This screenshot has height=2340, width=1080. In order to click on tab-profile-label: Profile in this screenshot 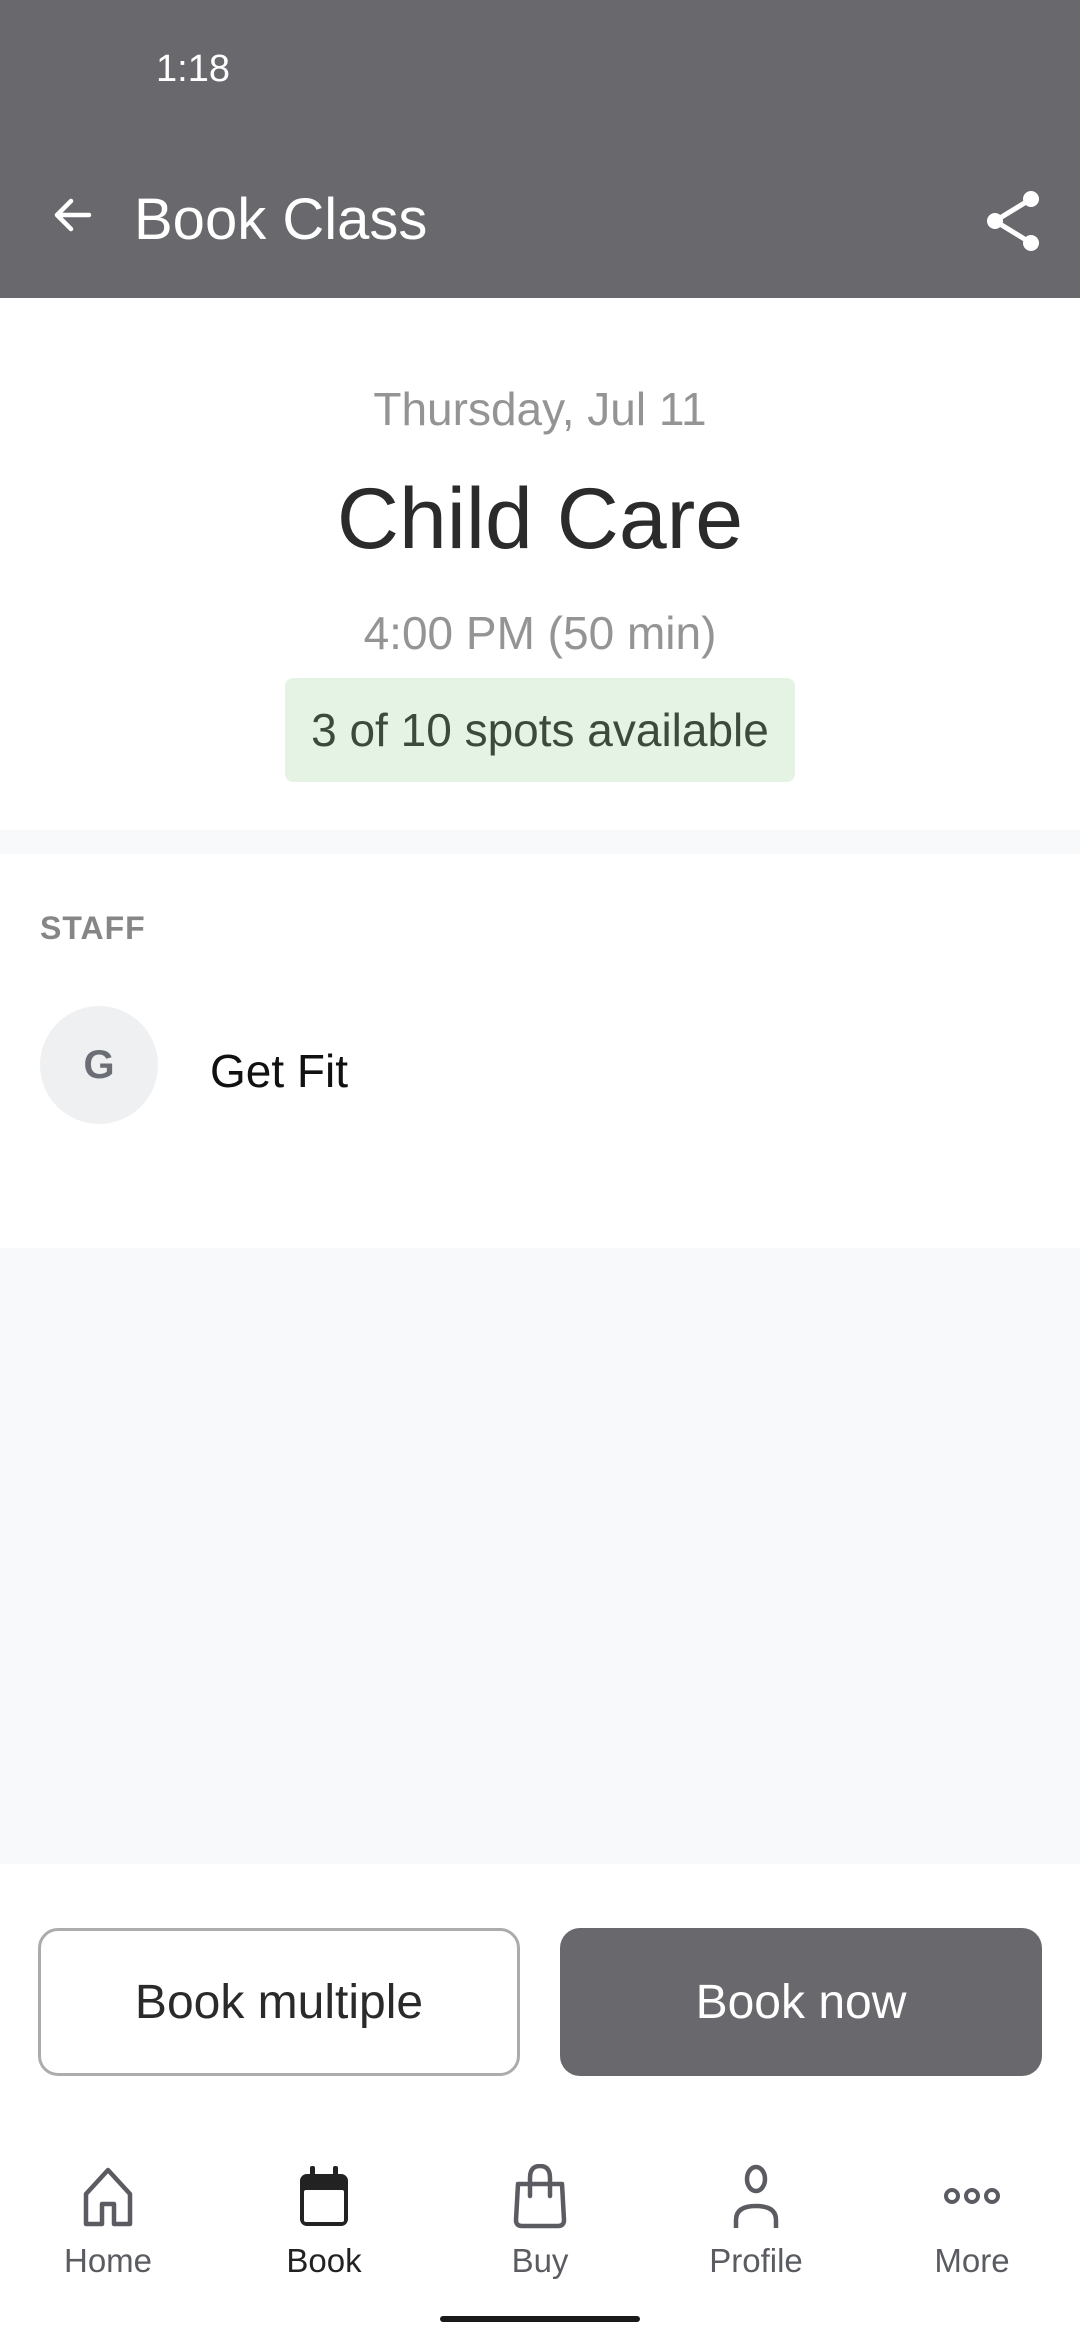, I will do `click(756, 2260)`.